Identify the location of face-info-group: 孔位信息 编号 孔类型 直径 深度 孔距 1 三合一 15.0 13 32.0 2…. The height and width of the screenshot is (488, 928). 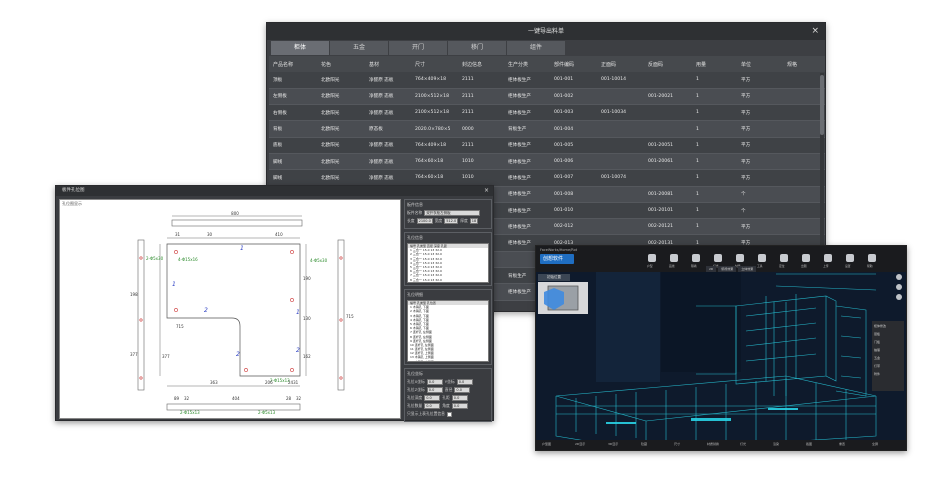
(448, 259).